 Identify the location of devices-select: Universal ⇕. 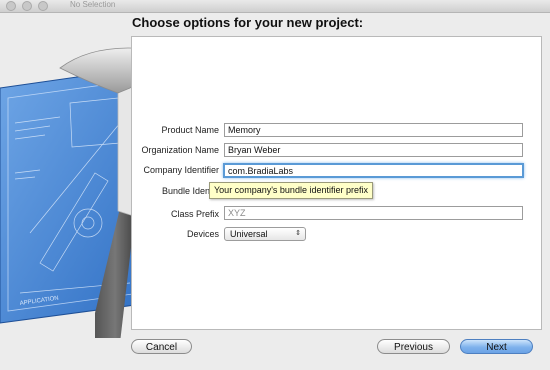
(265, 234).